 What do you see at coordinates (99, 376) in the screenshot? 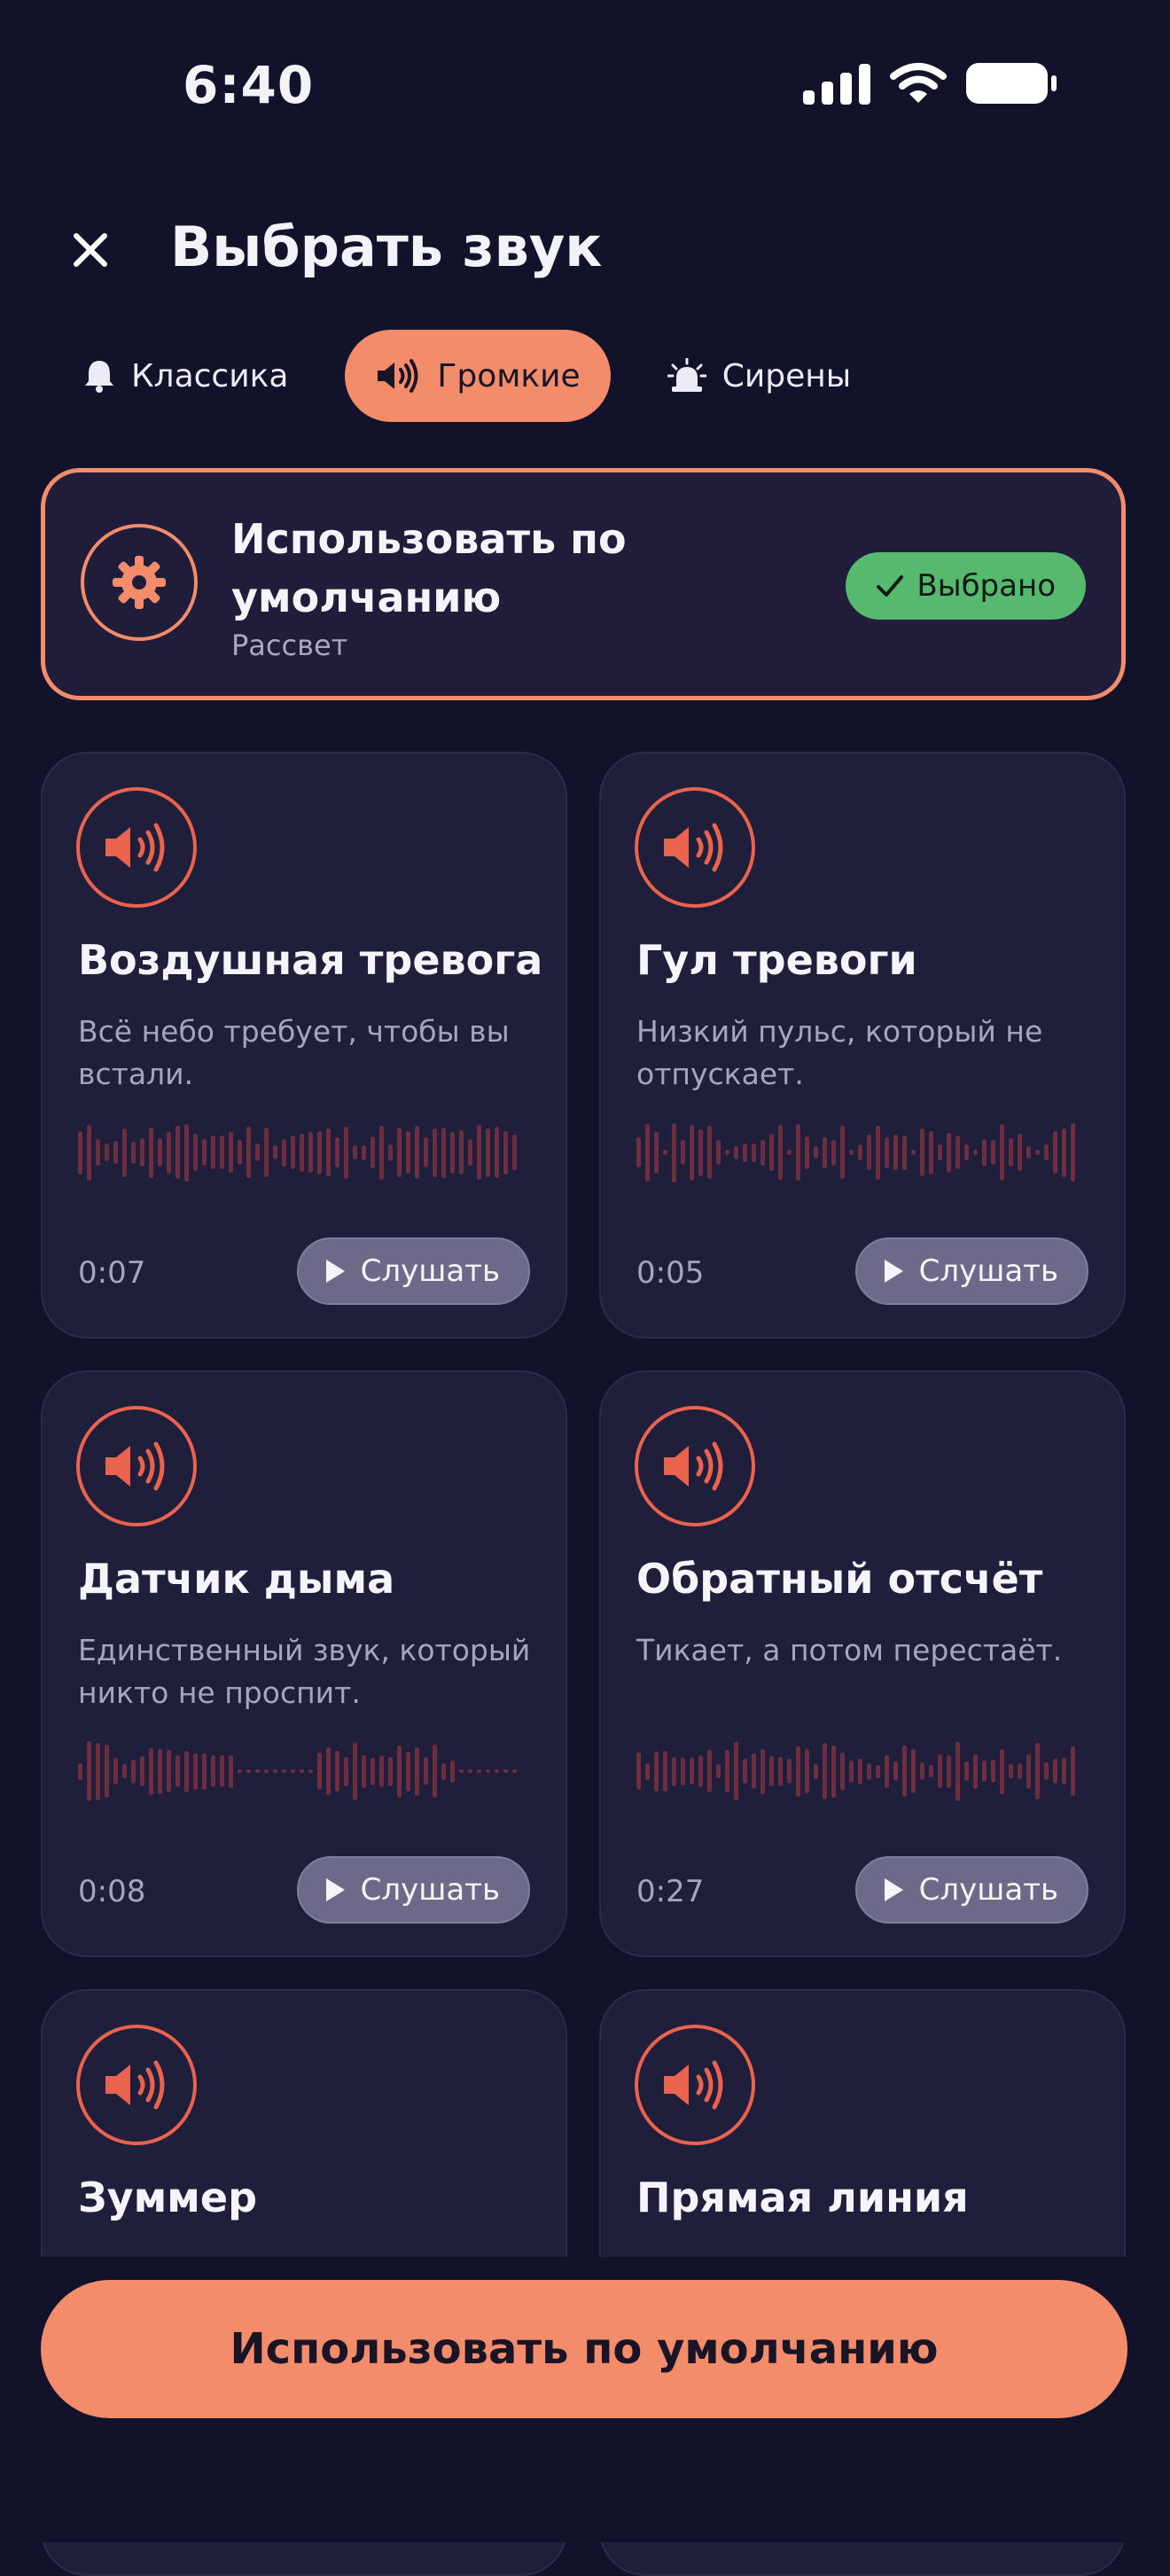
I see `bell-icon` at bounding box center [99, 376].